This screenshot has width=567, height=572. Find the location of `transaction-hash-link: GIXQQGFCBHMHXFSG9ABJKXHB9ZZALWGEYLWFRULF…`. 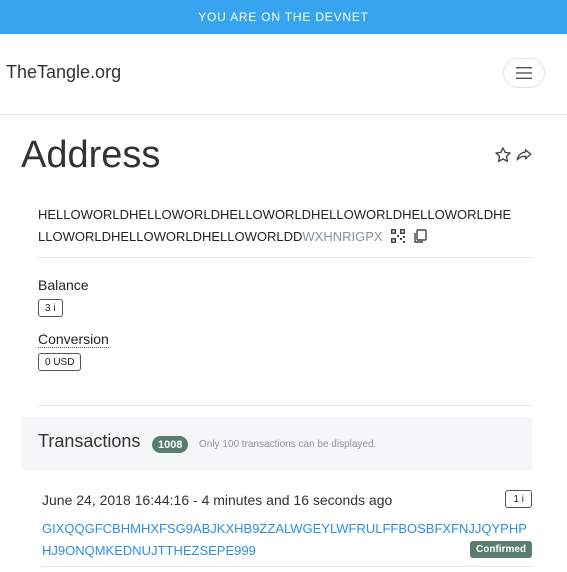

transaction-hash-link: GIXQQGFCBHMHXFSG9ABJKXHB9ZZALWGEYLWFRULF… is located at coordinates (285, 540).